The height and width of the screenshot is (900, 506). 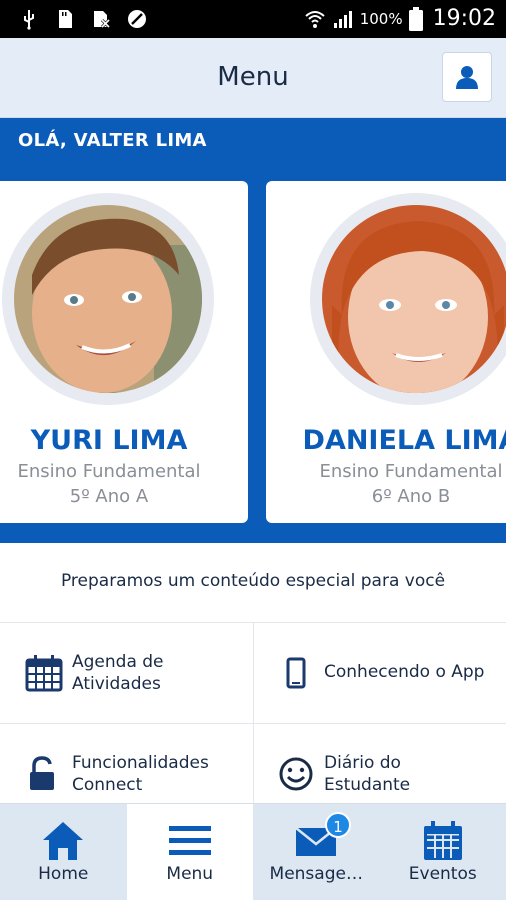 I want to click on tile-label-line: Atividades, so click(x=116, y=684).